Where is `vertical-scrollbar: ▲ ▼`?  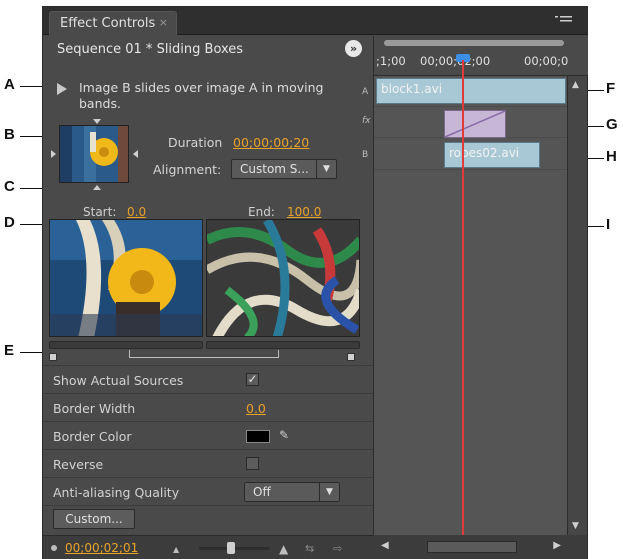 vertical-scrollbar: ▲ ▼ is located at coordinates (577, 305).